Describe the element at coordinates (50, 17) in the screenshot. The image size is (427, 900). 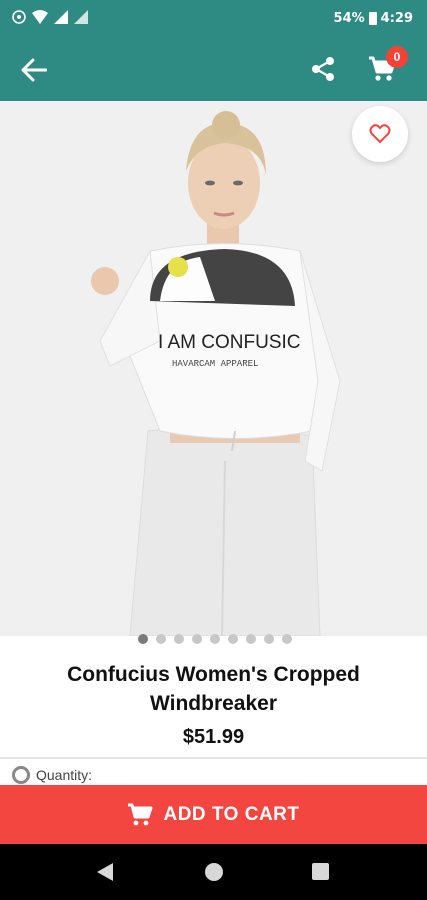
I see `status-icons` at that location.